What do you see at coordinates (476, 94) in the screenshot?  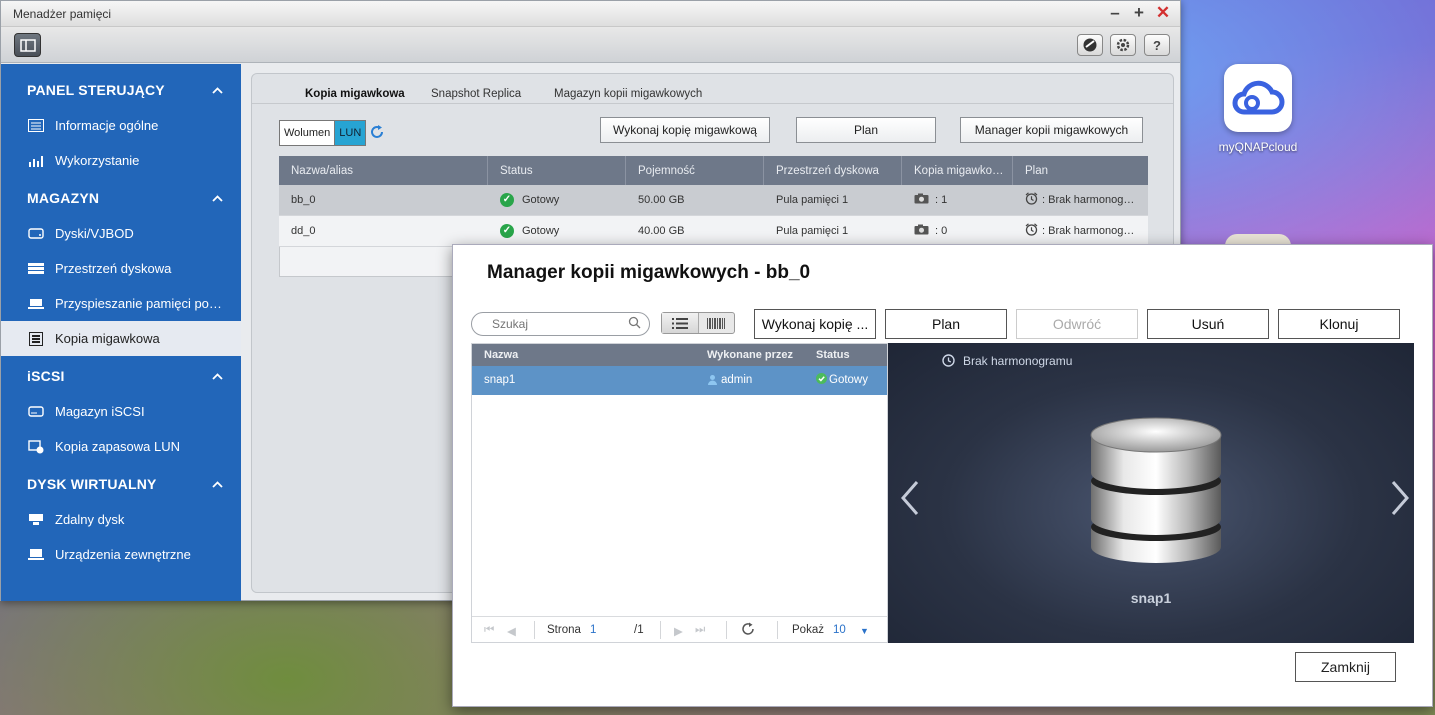 I see `tab-snapshot-replica: Snapshot Replica` at bounding box center [476, 94].